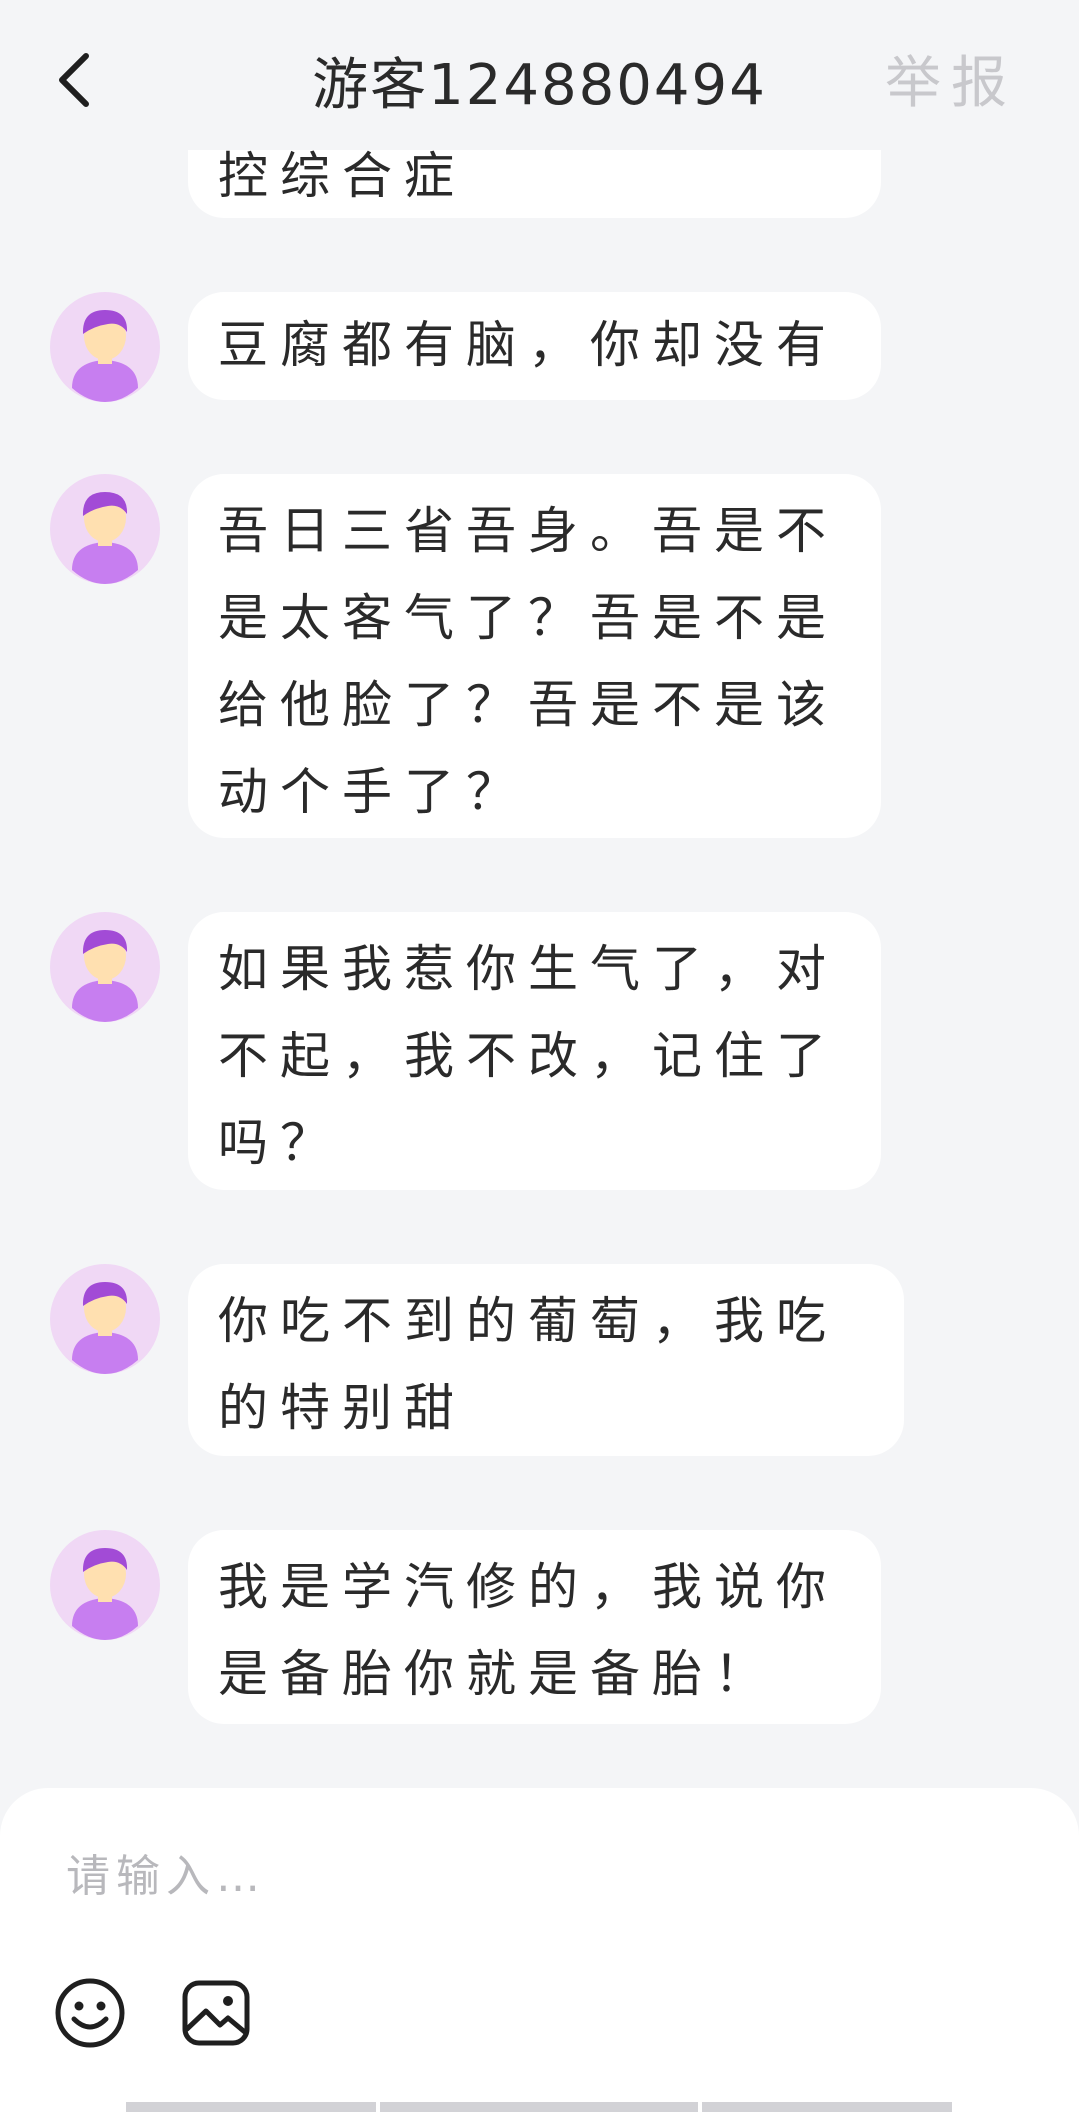  Describe the element at coordinates (951, 78) in the screenshot. I see `report-button: 举报` at that location.